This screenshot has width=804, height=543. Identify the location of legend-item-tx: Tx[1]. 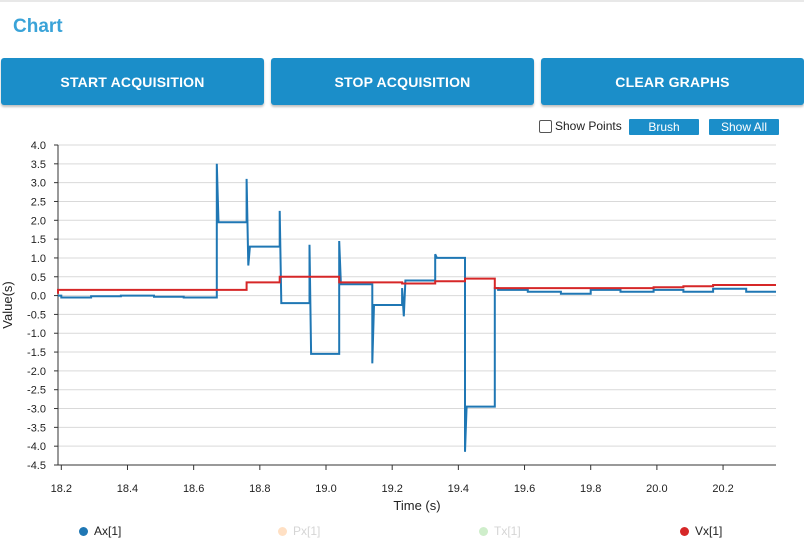
(500, 531).